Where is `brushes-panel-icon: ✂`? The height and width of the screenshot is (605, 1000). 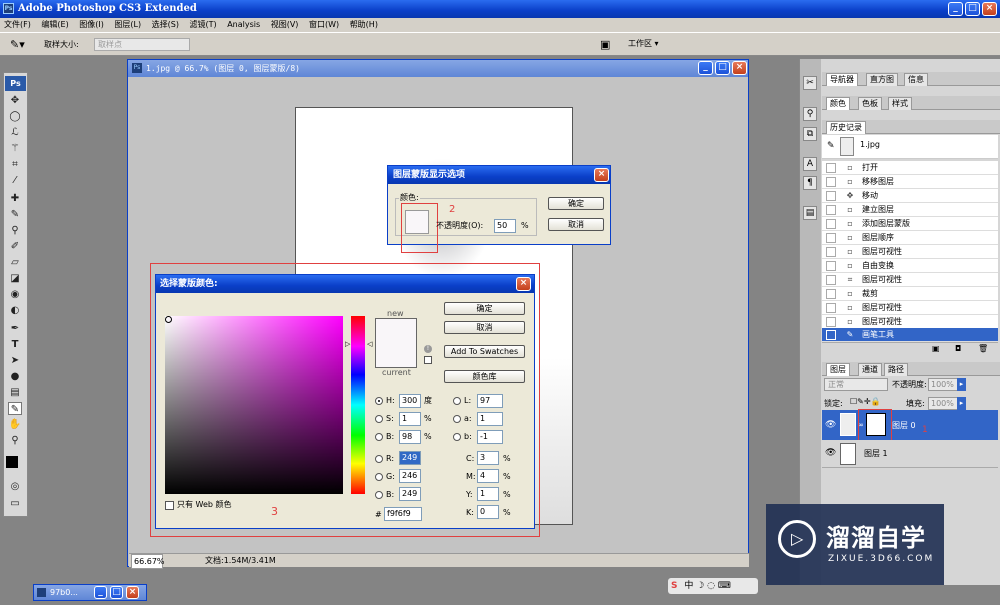
brushes-panel-icon: ✂ is located at coordinates (810, 83).